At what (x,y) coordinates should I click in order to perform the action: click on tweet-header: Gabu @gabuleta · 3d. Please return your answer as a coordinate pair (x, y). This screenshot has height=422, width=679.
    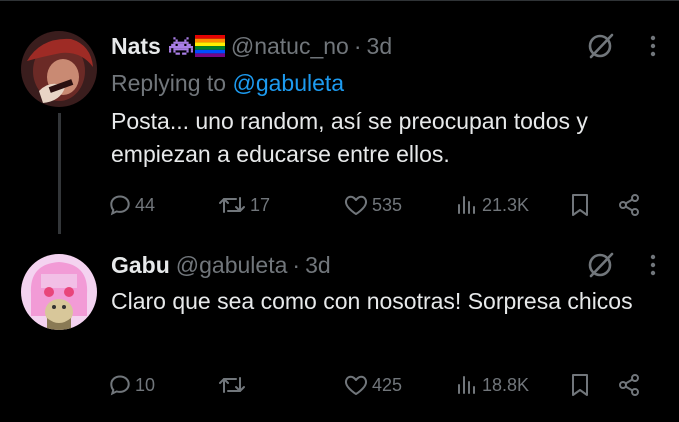
    Looking at the image, I should click on (221, 265).